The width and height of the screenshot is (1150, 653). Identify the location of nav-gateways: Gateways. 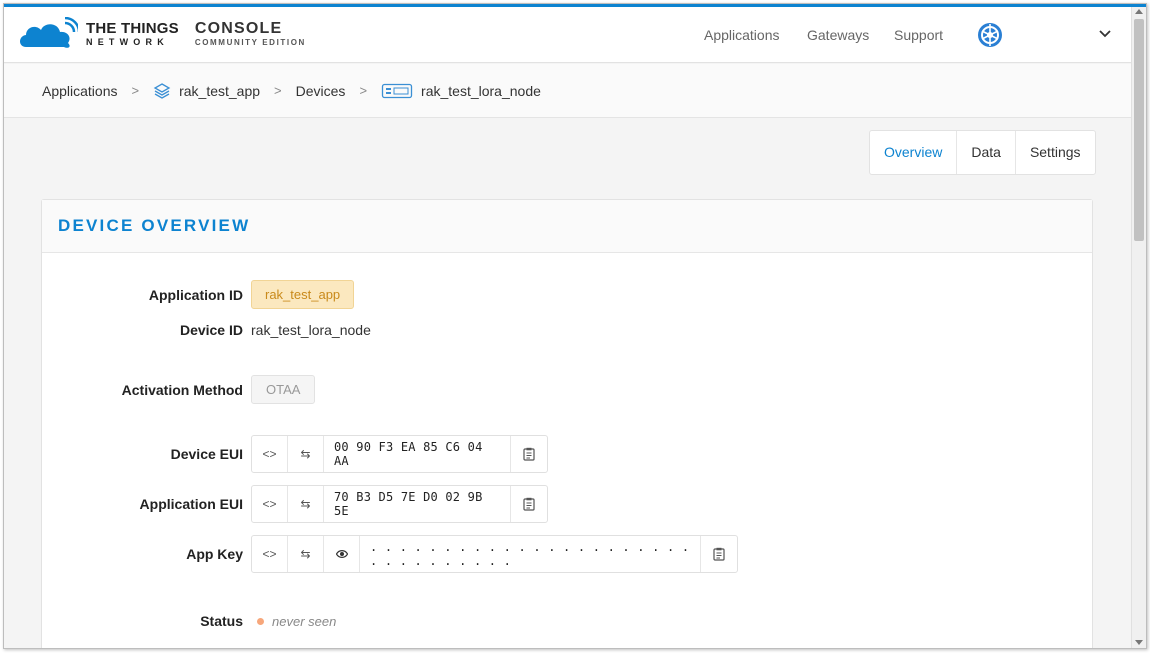
(838, 35).